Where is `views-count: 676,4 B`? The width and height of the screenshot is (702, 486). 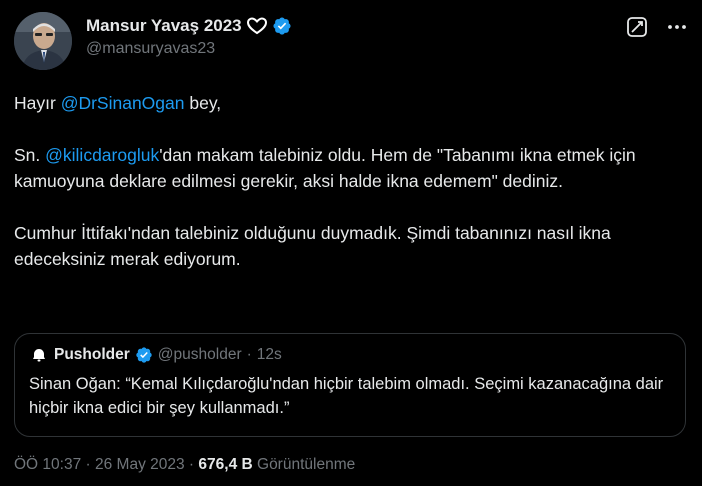
views-count: 676,4 B is located at coordinates (225, 464).